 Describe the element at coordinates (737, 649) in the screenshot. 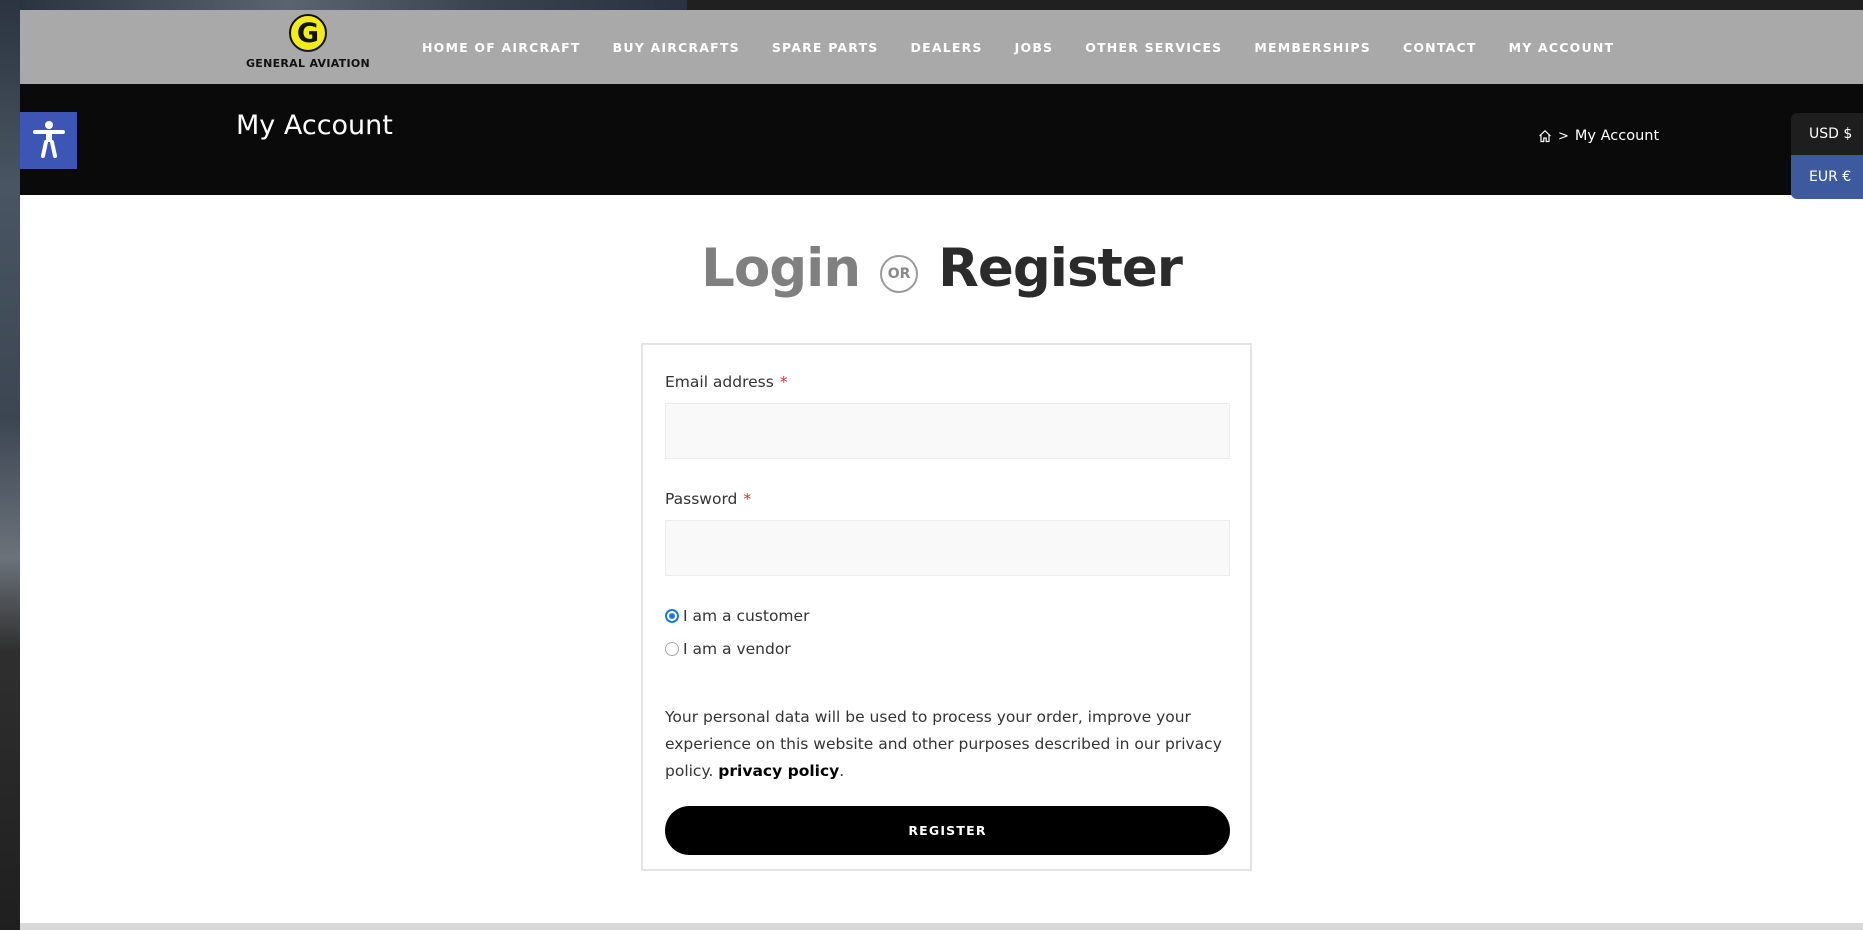

I see `role-vendor-label: I am a vendor` at that location.